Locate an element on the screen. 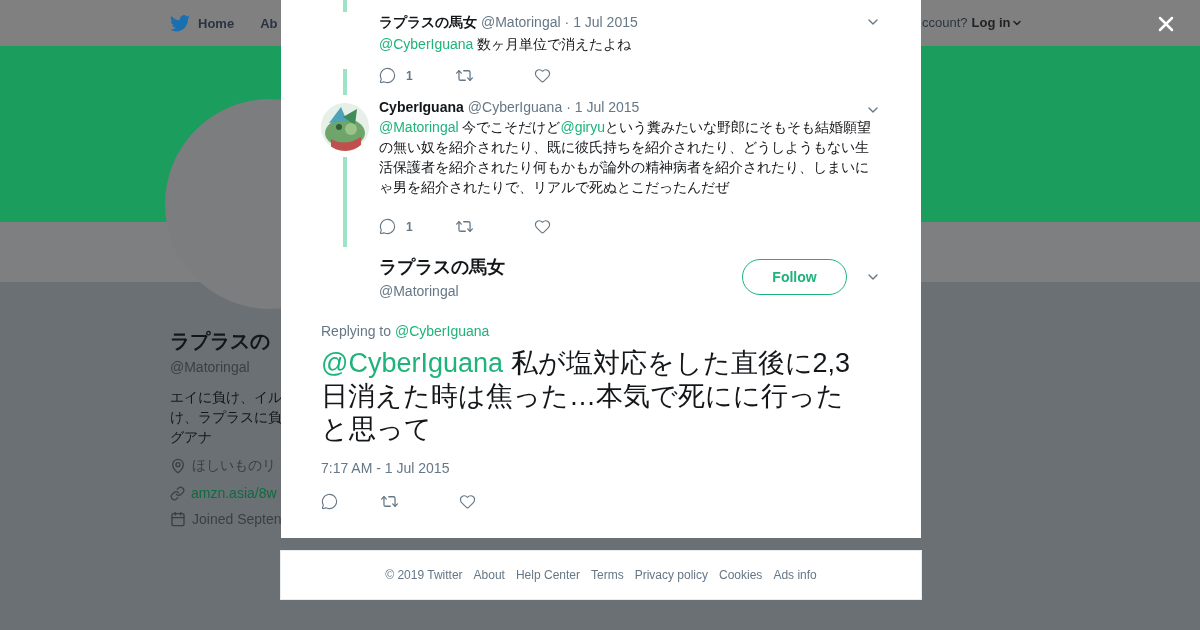 Image resolution: width=1200 pixels, height=630 pixels. nav-link: Home is located at coordinates (202, 23).